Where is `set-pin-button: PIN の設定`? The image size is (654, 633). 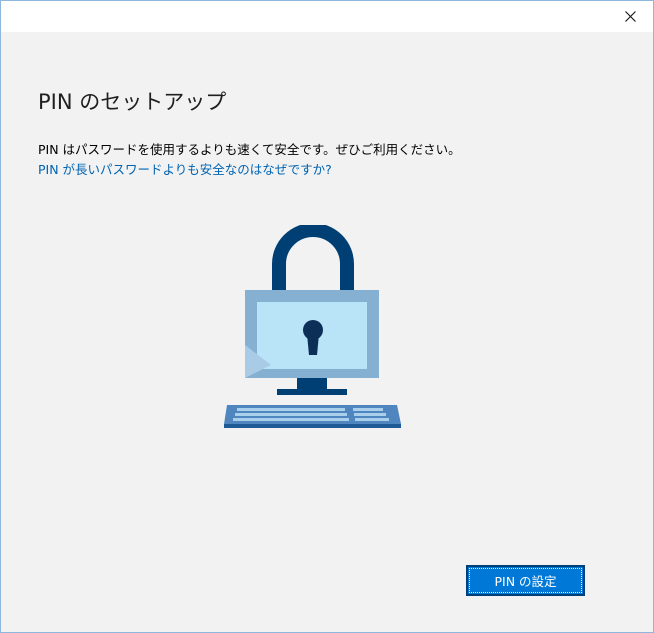
set-pin-button: PIN の設定 is located at coordinates (525, 580).